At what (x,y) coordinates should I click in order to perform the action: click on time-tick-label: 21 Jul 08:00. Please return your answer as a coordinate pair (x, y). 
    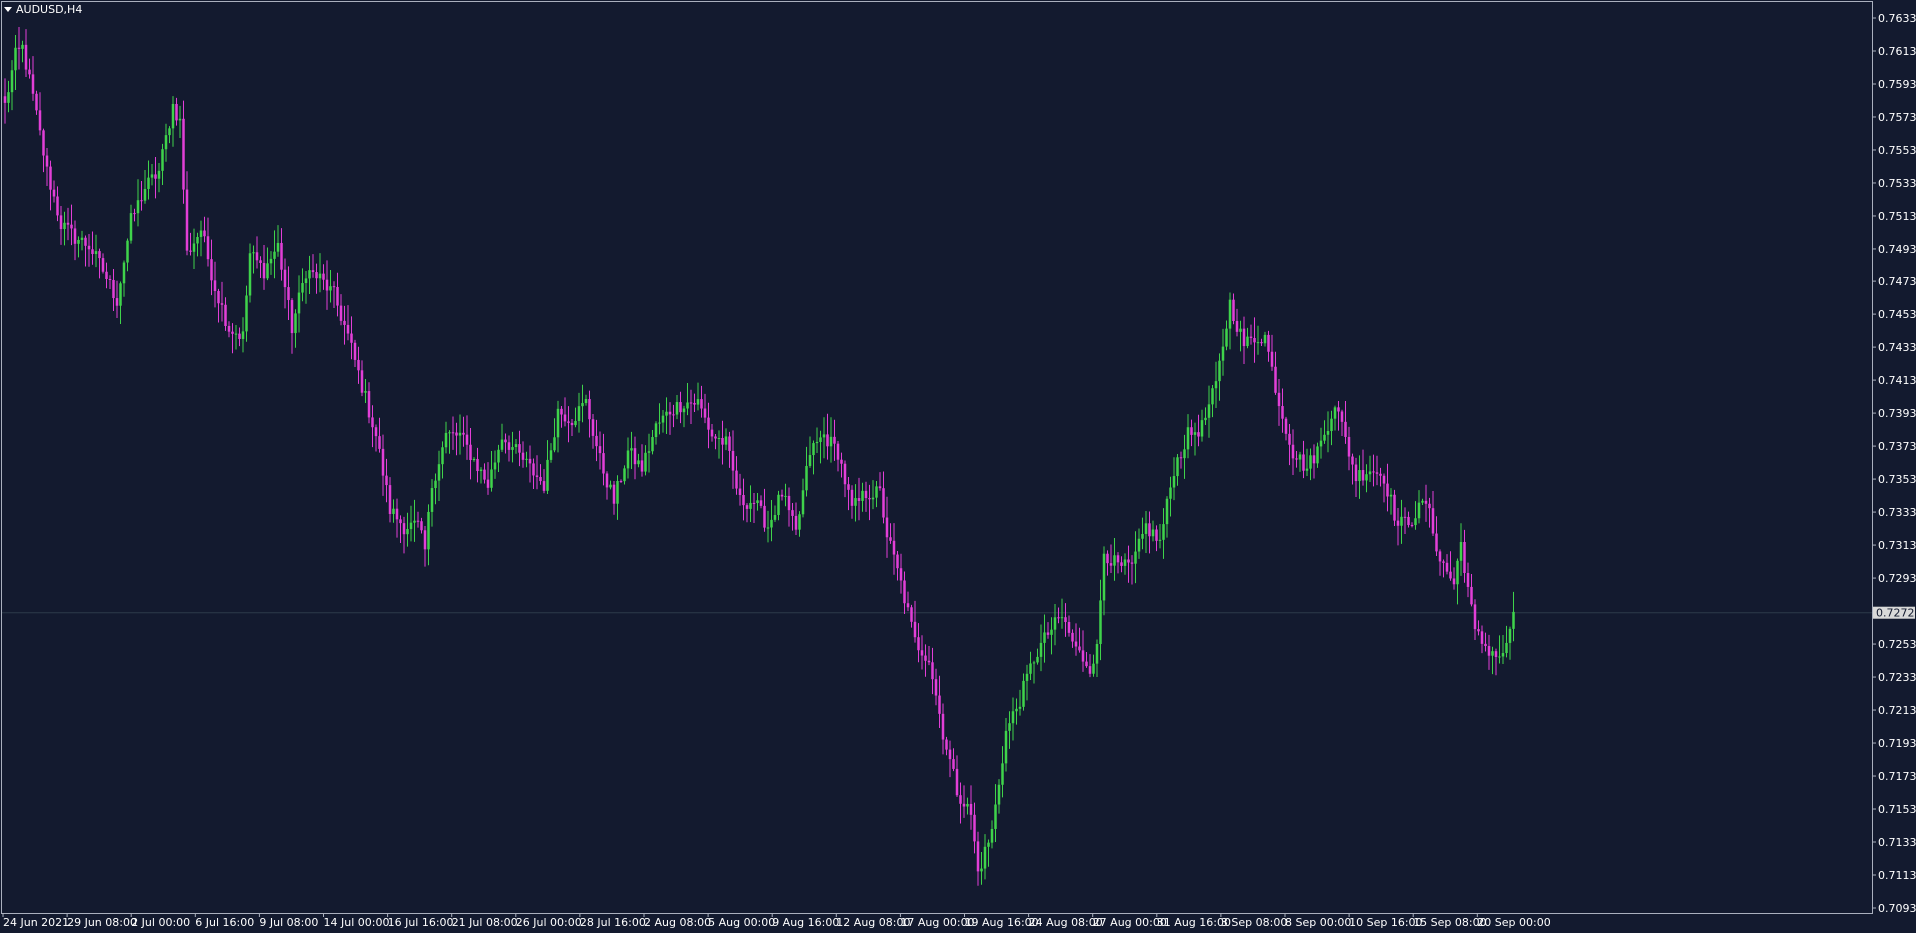
    Looking at the image, I should click on (485, 922).